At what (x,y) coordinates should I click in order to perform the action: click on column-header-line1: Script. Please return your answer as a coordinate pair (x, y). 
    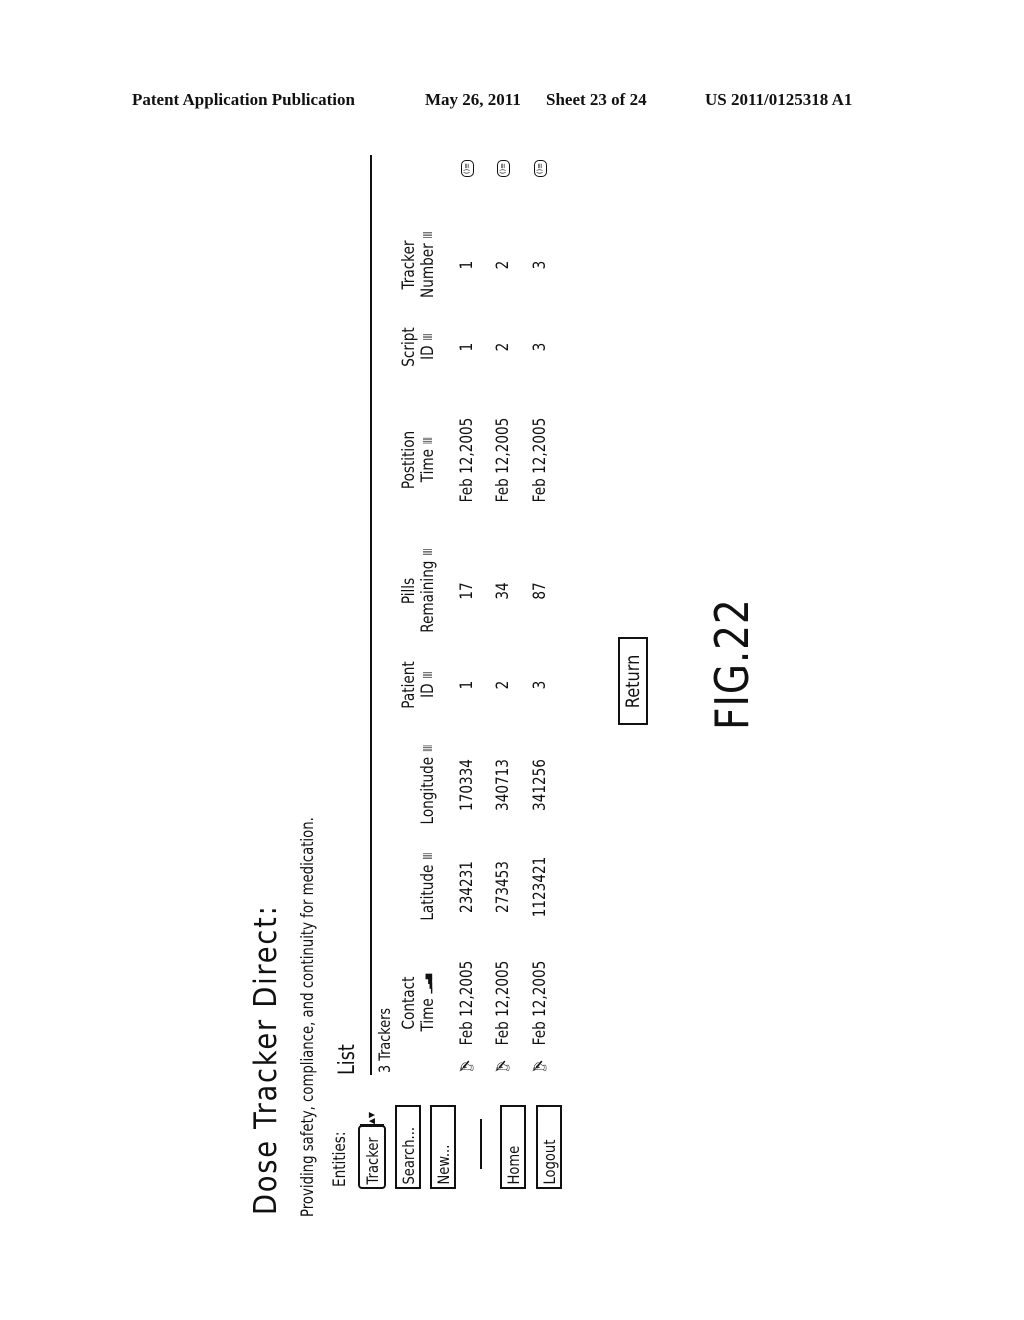
    Looking at the image, I should click on (409, 347).